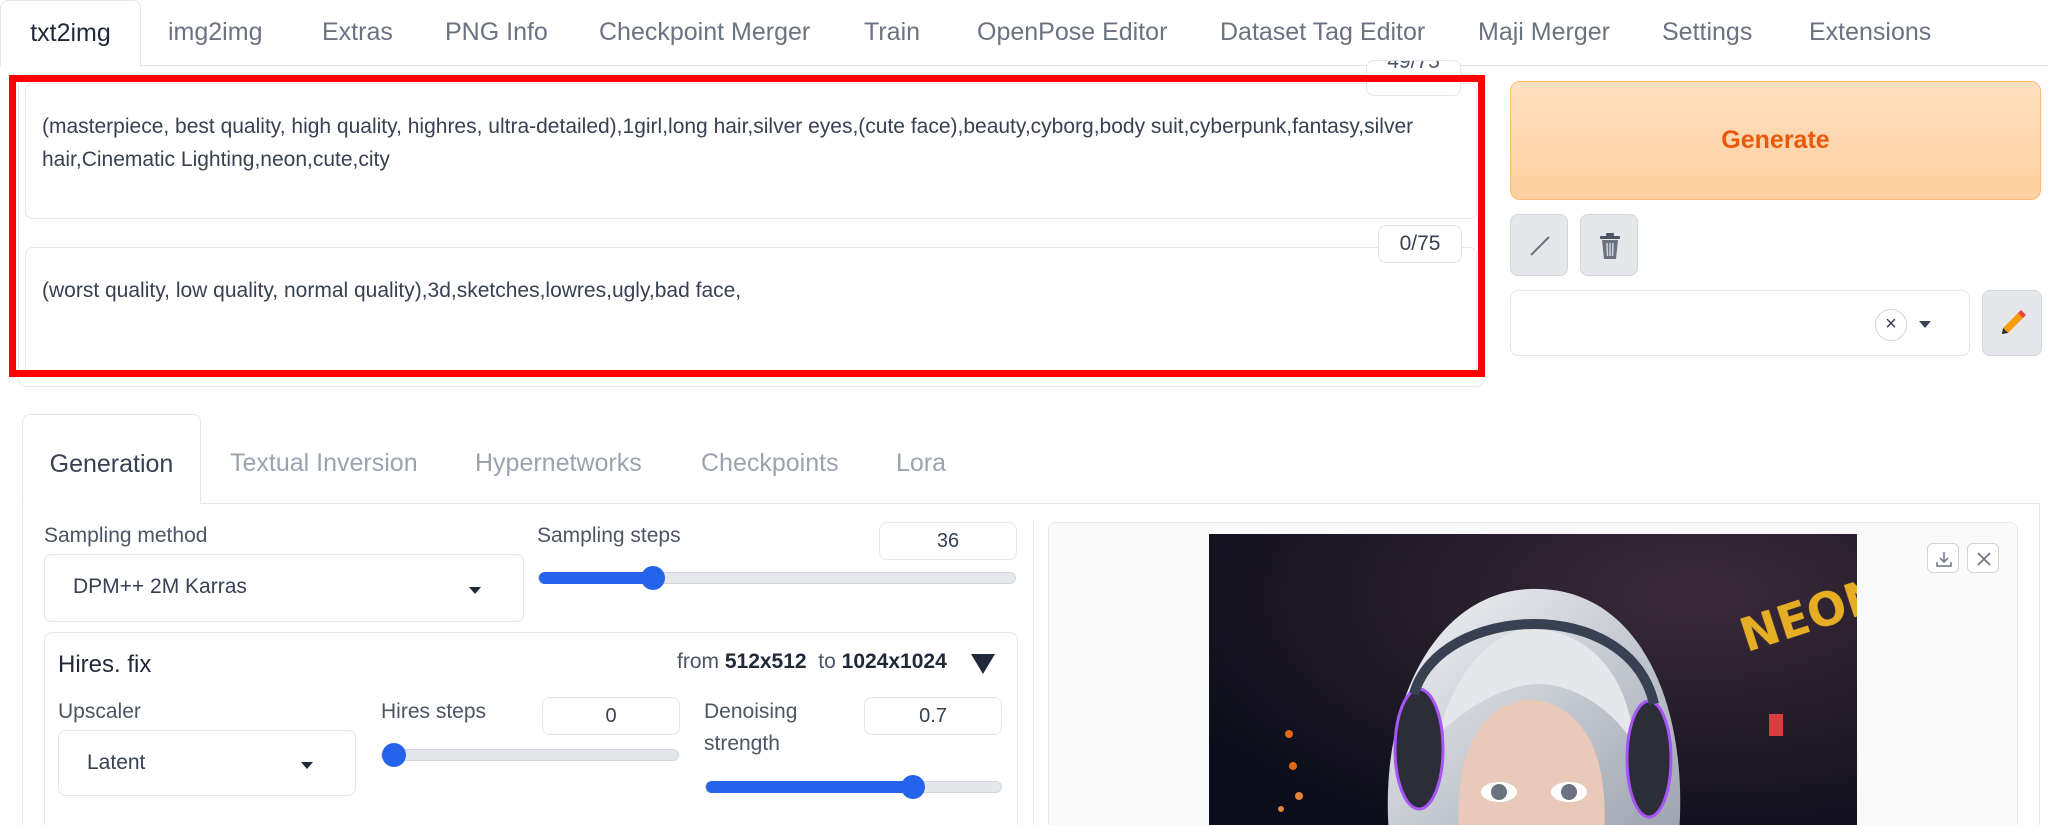 The image size is (2048, 825). What do you see at coordinates (983, 664) in the screenshot?
I see `collapse-triangle-icon` at bounding box center [983, 664].